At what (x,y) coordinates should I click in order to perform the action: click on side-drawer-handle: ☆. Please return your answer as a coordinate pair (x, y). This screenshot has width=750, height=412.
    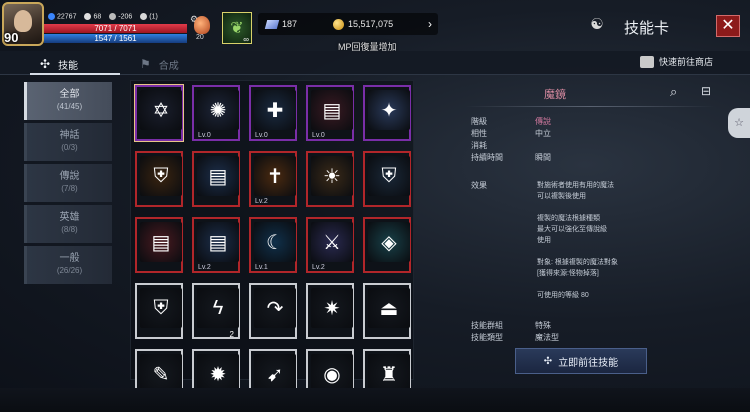
    Looking at the image, I should click on (739, 123).